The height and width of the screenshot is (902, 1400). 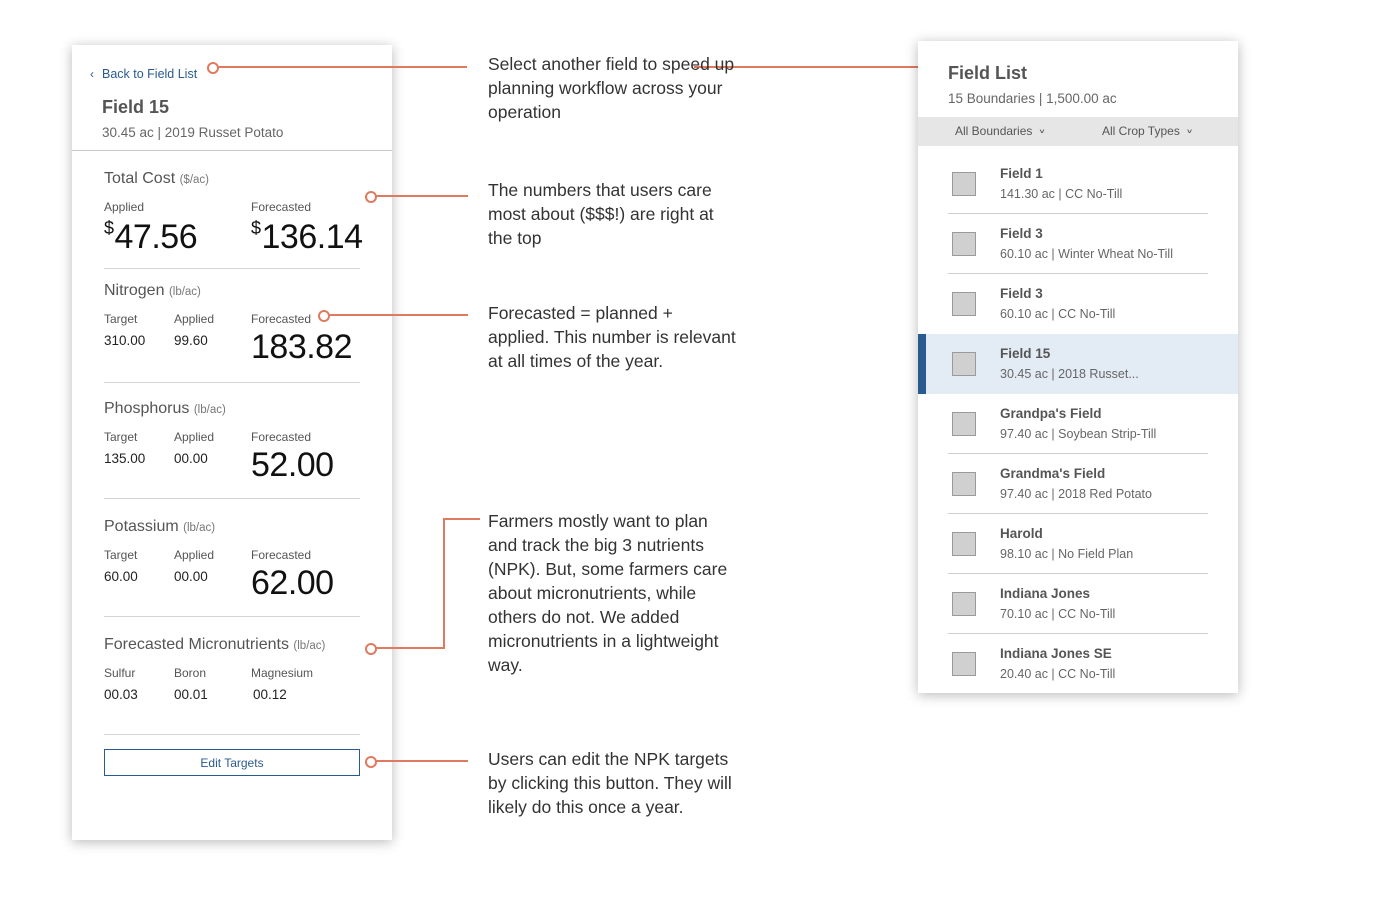 What do you see at coordinates (1061, 194) in the screenshot?
I see `field-list-item-meta: 141.30 ac | CC No-Till` at bounding box center [1061, 194].